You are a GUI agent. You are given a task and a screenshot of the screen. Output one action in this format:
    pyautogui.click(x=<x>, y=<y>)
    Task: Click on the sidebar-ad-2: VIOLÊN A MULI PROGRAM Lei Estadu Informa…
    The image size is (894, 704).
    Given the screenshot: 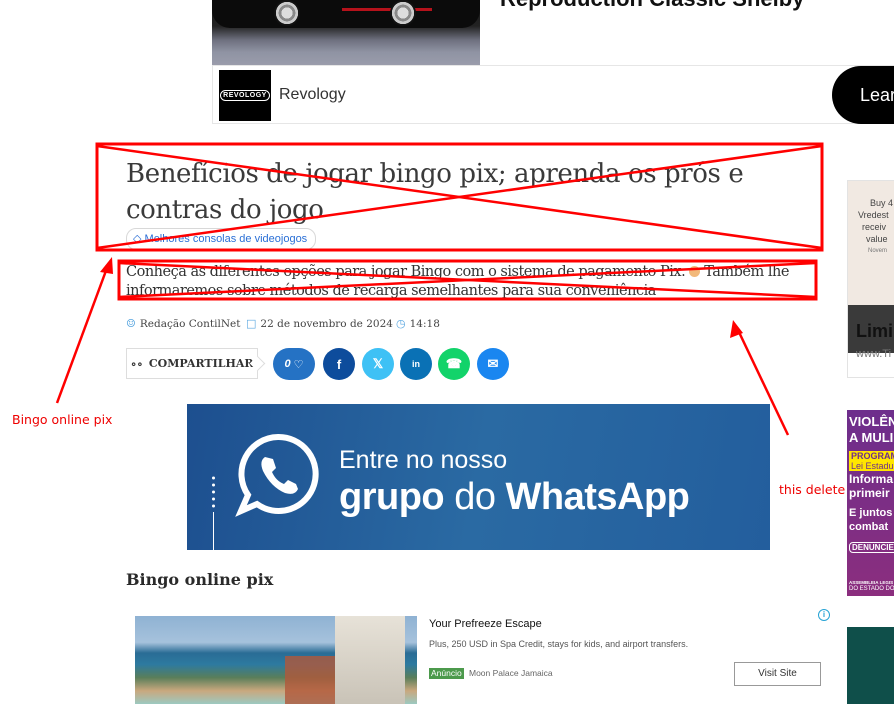 What is the action you would take?
    pyautogui.click(x=870, y=503)
    